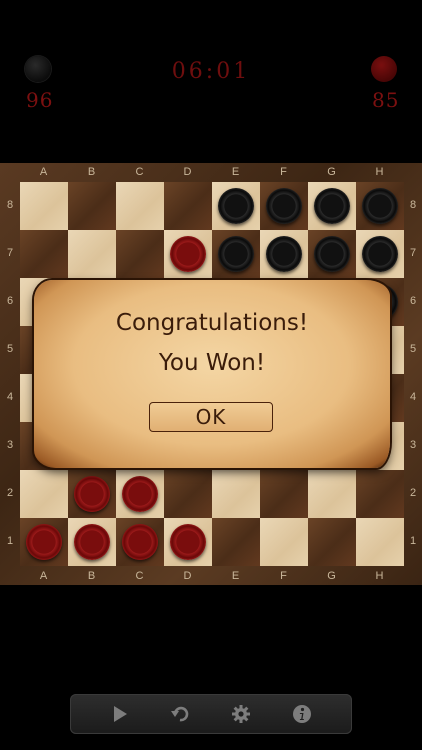 The height and width of the screenshot is (750, 422). I want to click on red-player-disc-icon, so click(384, 69).